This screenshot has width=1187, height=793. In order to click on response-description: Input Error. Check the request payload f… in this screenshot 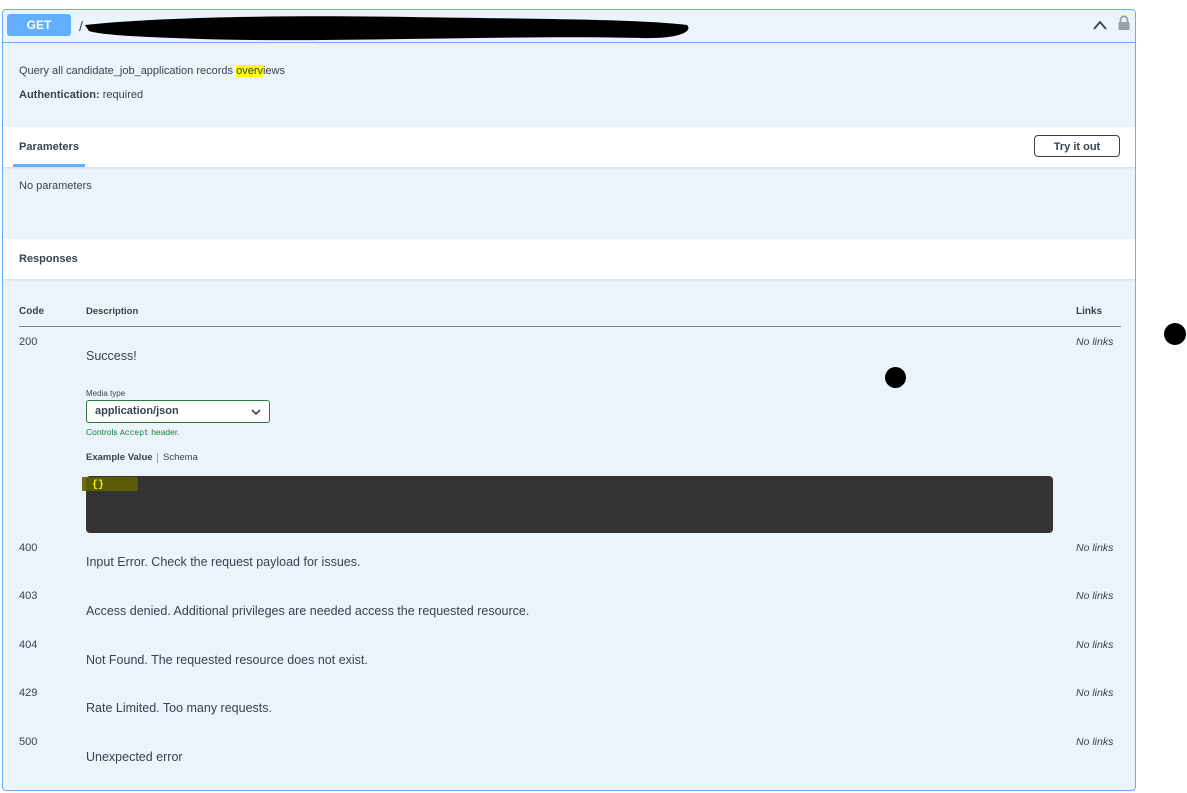, I will do `click(223, 562)`.